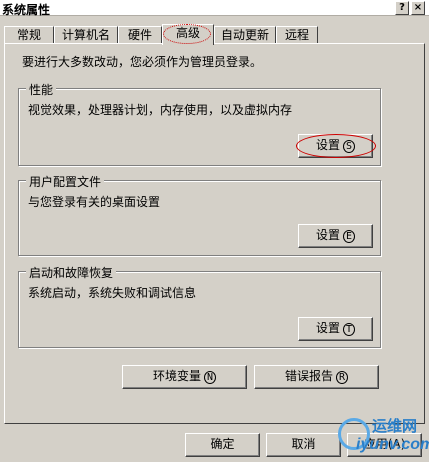 This screenshot has width=429, height=462. I want to click on user-profiles-settings-accel: E, so click(349, 236).